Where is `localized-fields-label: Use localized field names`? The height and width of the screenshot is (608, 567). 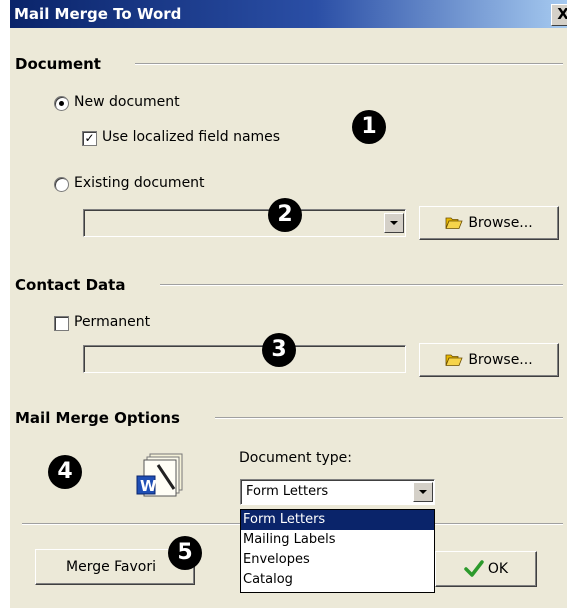
localized-fields-label: Use localized field names is located at coordinates (191, 137).